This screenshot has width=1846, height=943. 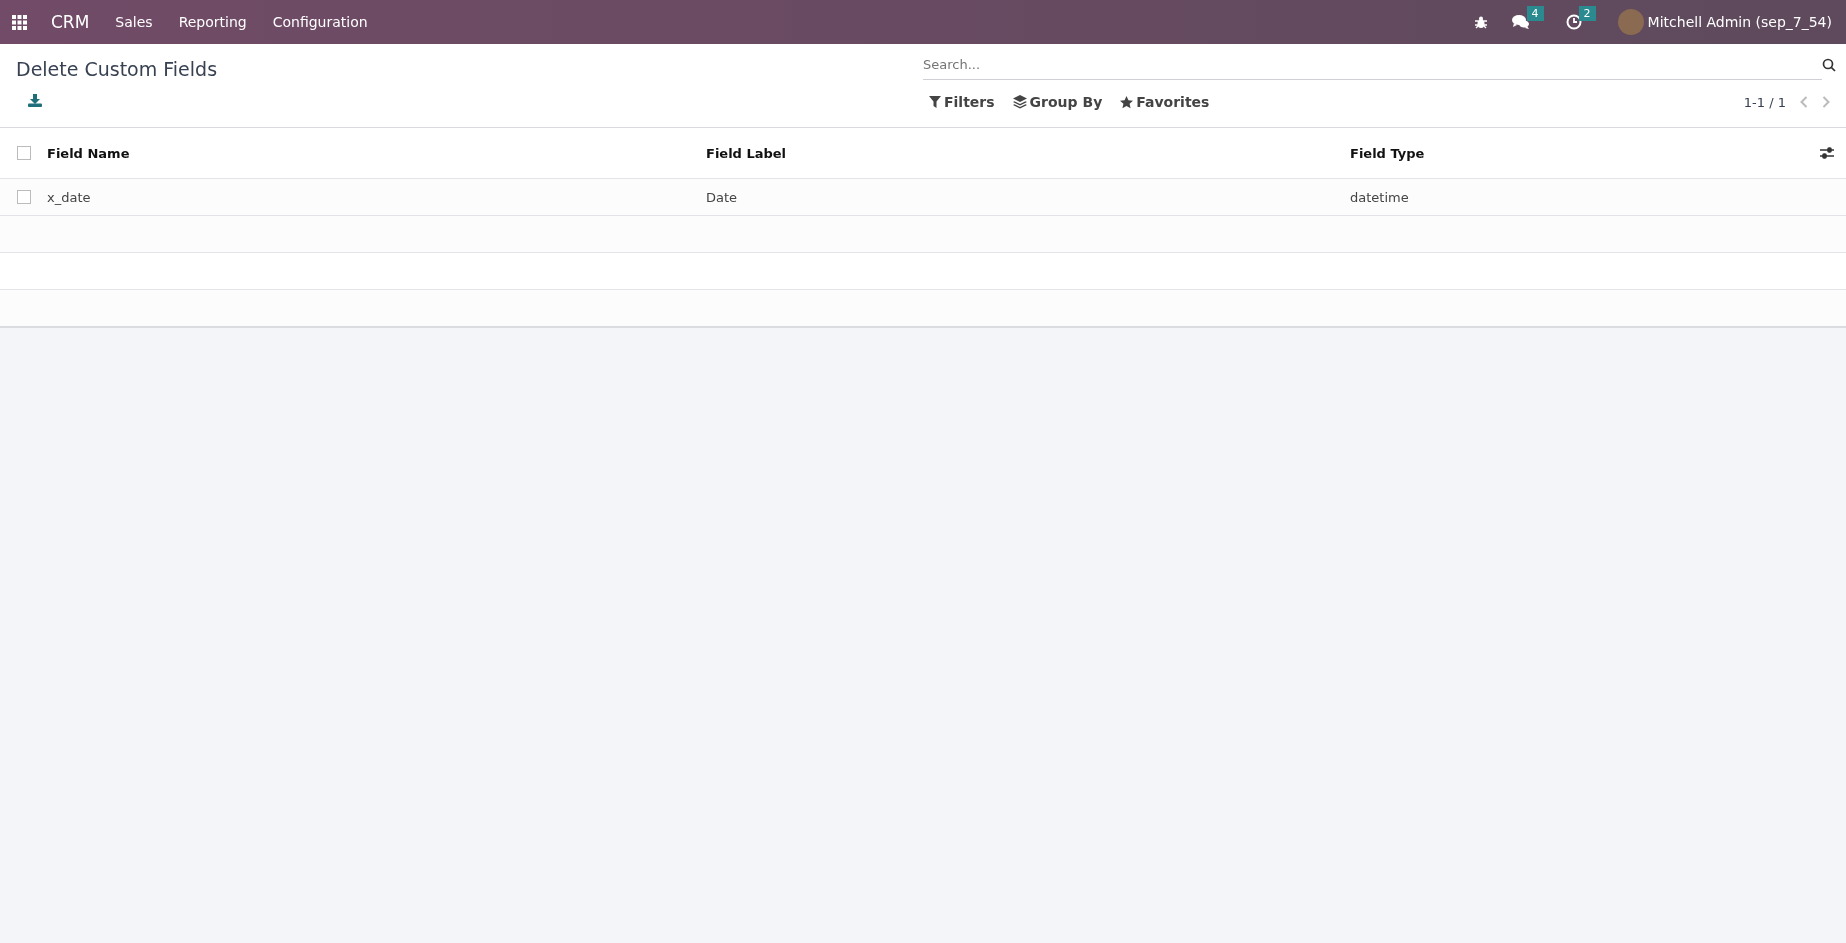 What do you see at coordinates (1764, 102) in the screenshot?
I see `pager-value: 1-1 / 1` at bounding box center [1764, 102].